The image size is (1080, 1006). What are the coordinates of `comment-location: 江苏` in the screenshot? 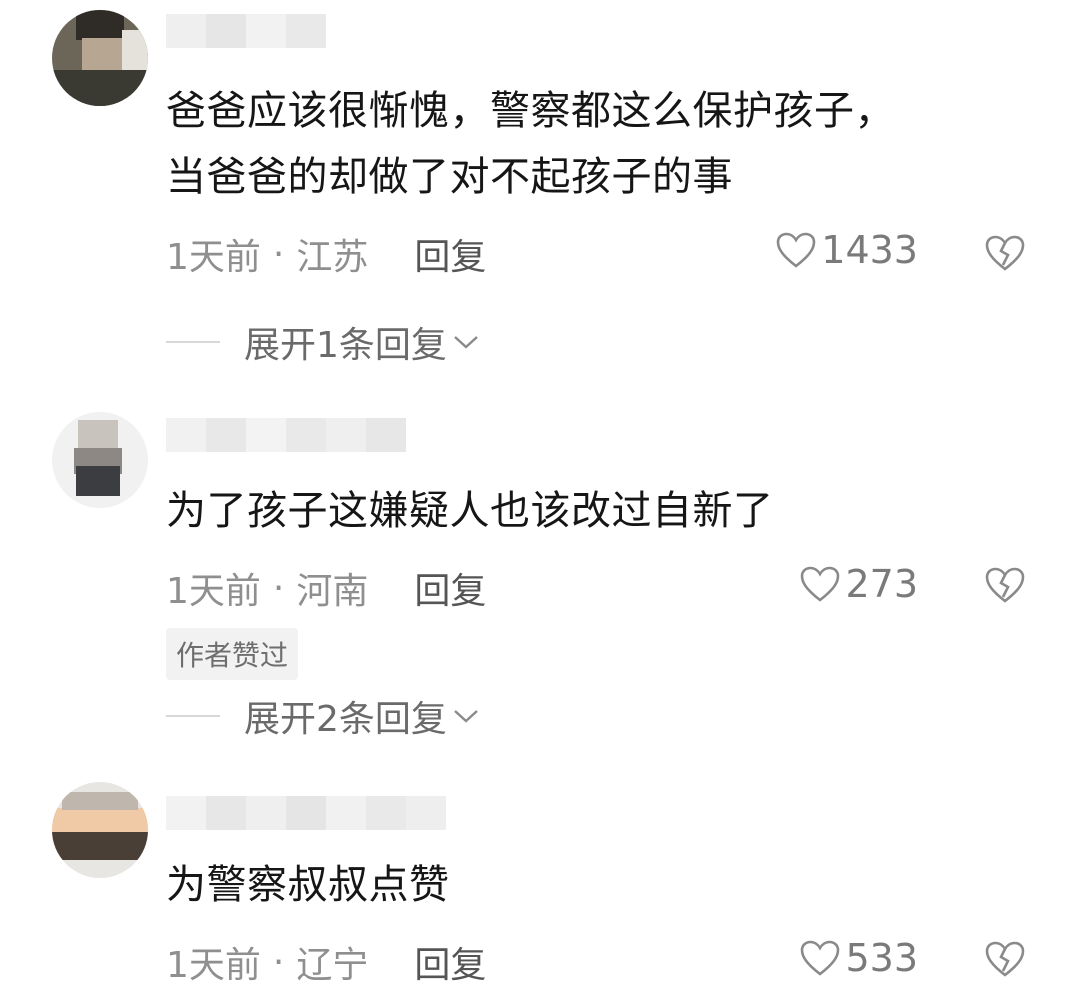 It's located at (332, 257).